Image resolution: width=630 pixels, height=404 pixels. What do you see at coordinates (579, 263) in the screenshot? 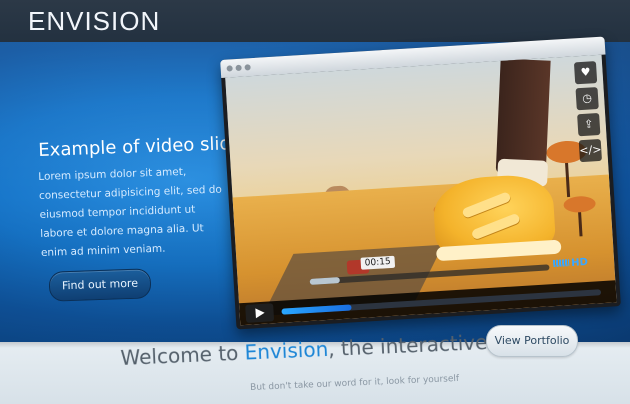
I see `hd-toggle: HD` at bounding box center [579, 263].